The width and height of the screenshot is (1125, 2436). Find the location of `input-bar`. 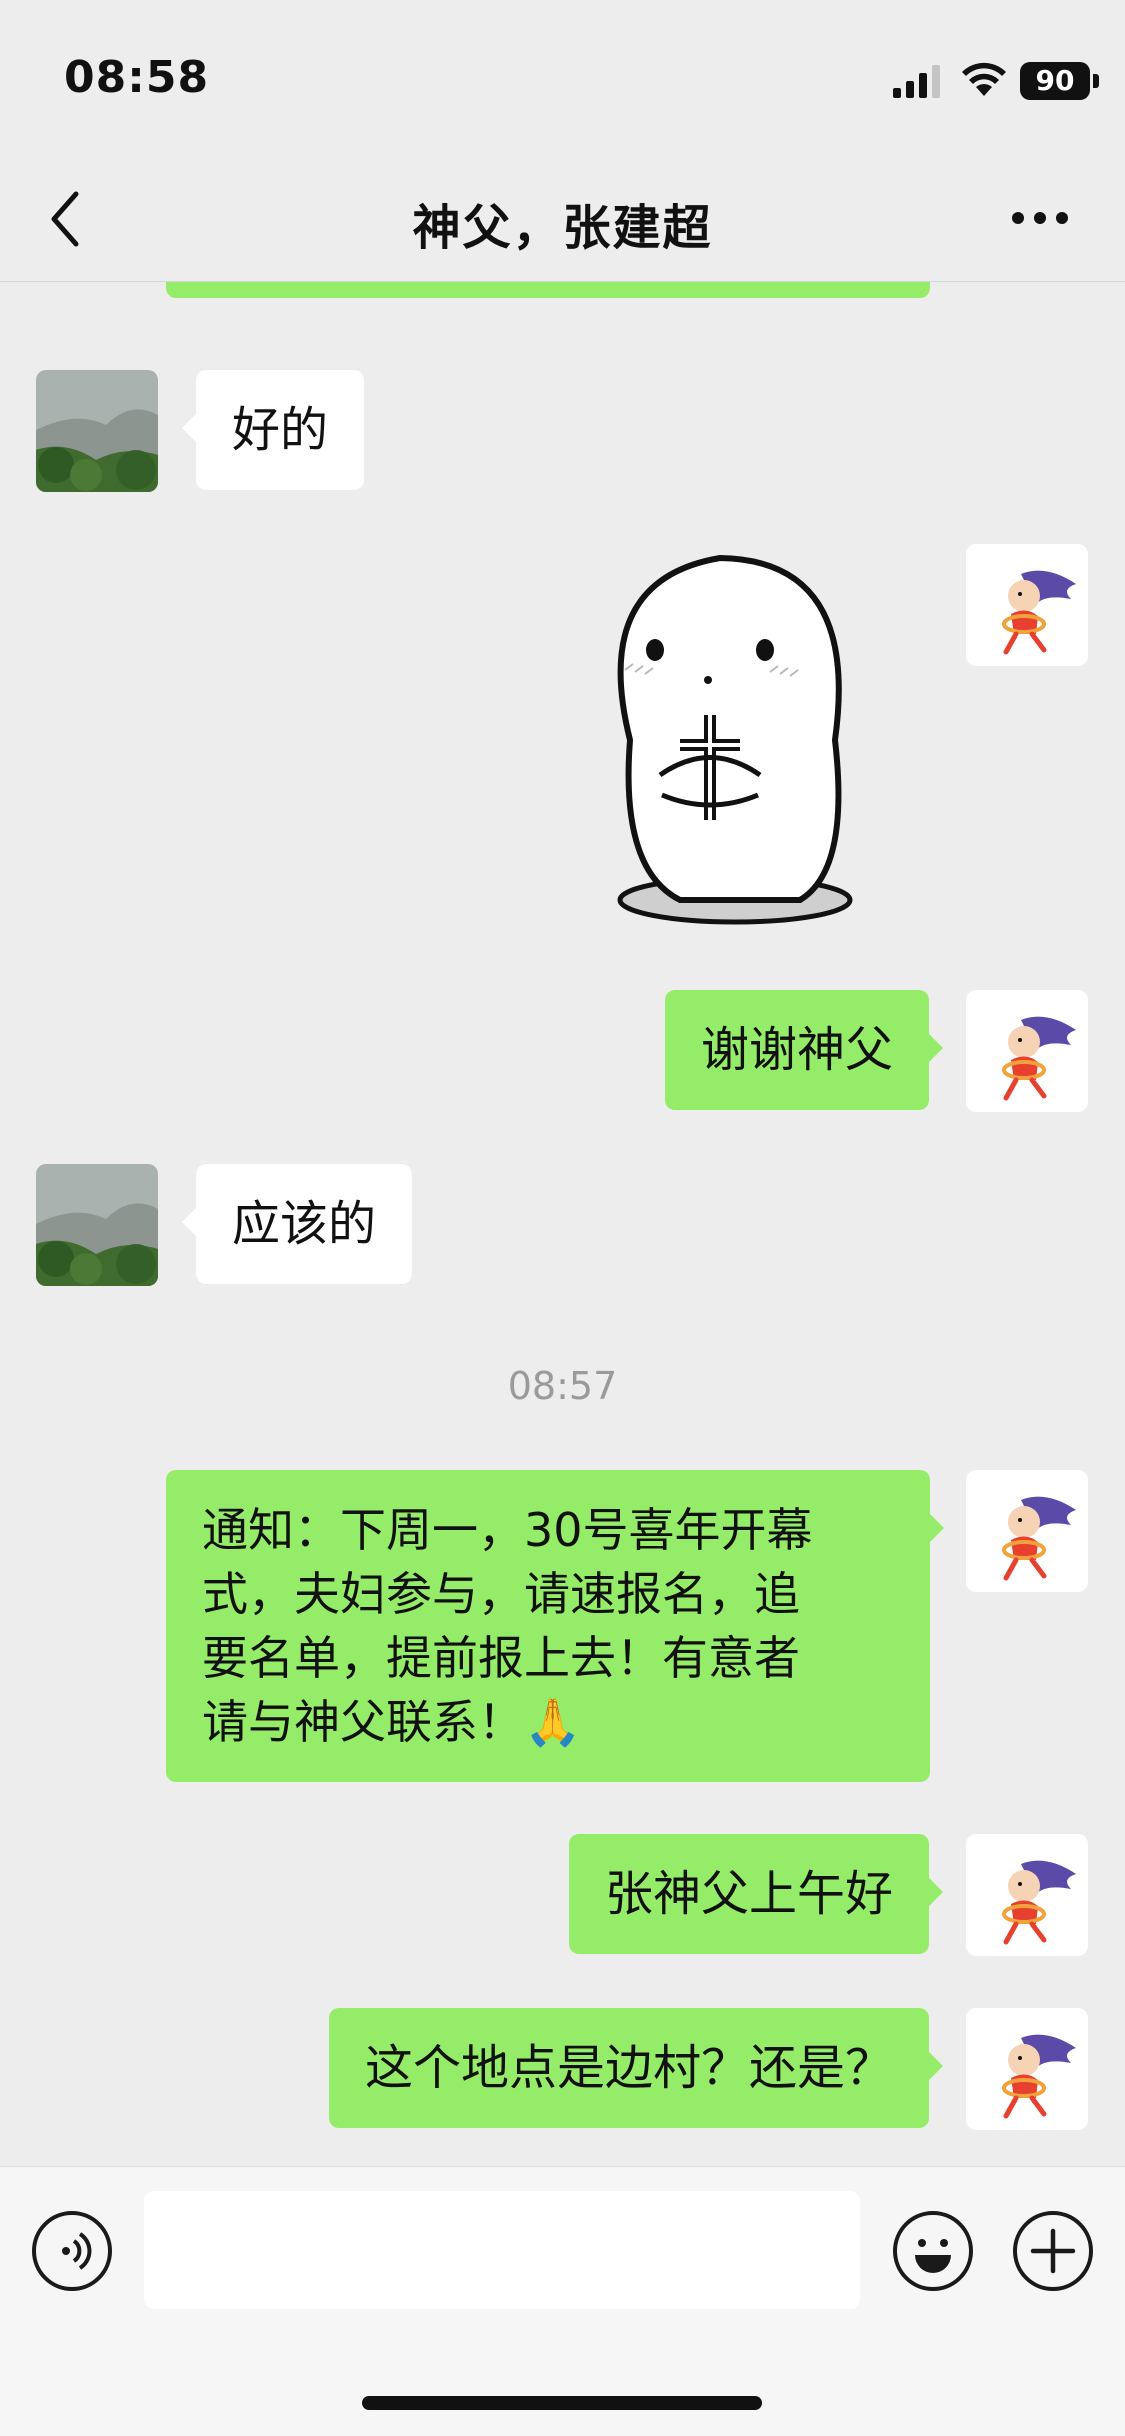

input-bar is located at coordinates (562, 2301).